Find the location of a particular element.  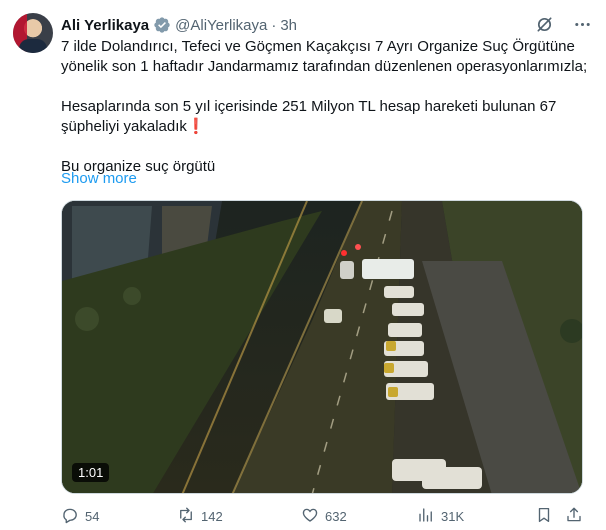

bookmark-button is located at coordinates (544, 516).